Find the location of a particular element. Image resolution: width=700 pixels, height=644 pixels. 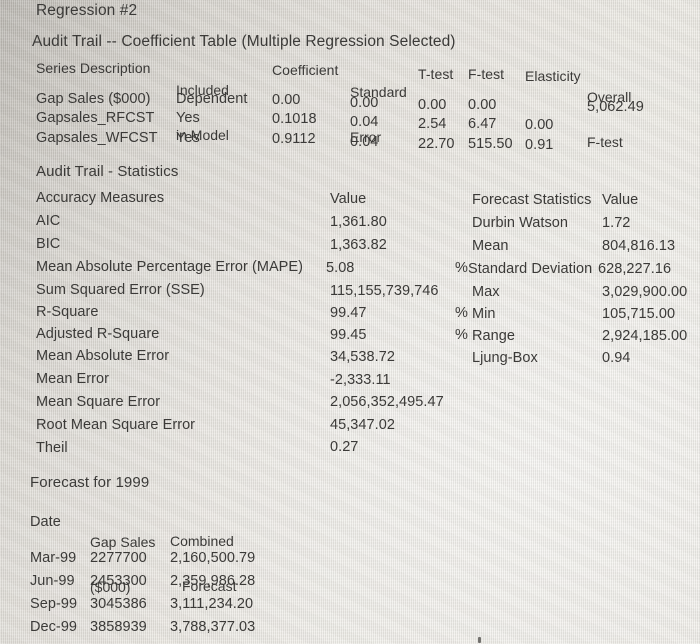

table-row: 0.9112 is located at coordinates (294, 139).